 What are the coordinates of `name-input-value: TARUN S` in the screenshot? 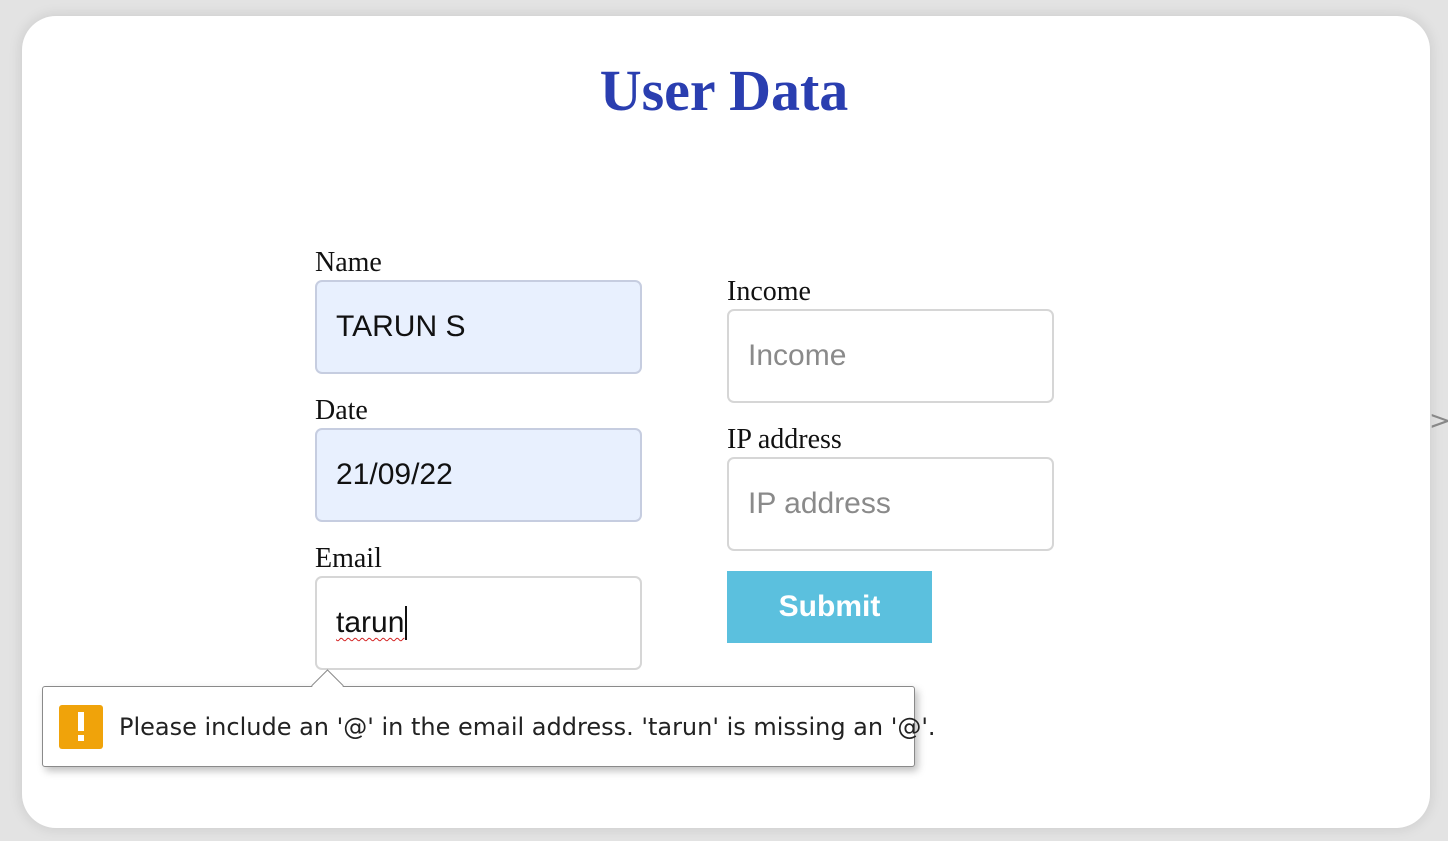 It's located at (401, 326).